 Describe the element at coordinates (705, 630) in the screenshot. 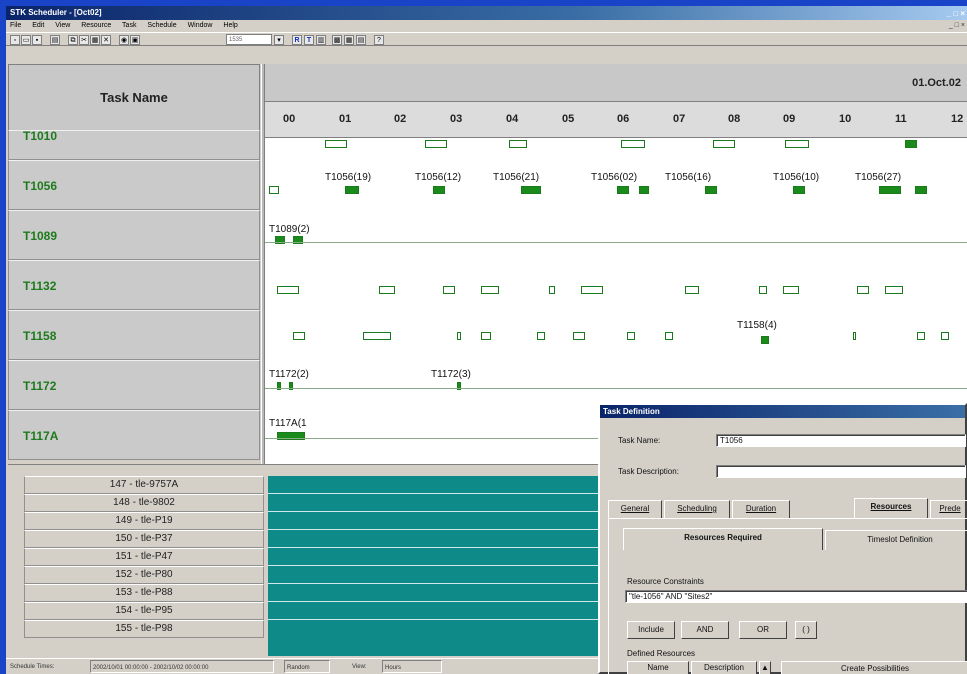

I see `and-button: AND` at that location.